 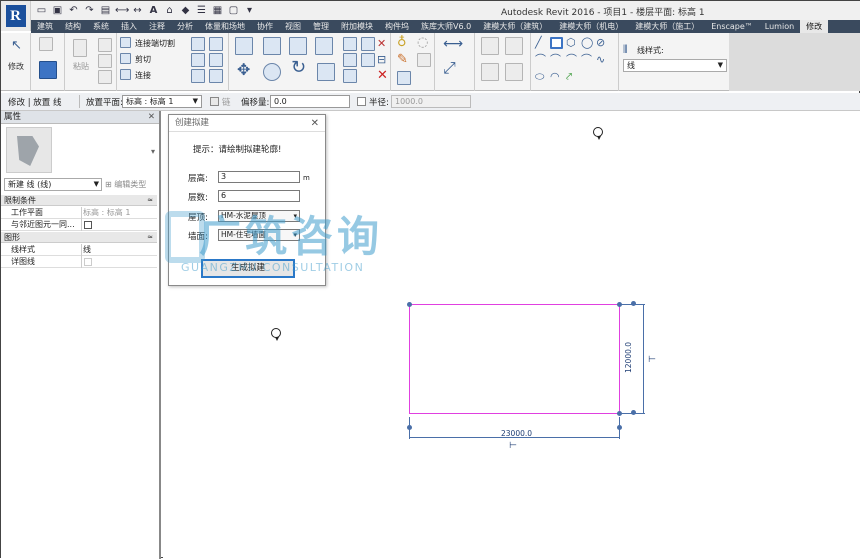 I want to click on hide-element-icon: ◌, so click(x=422, y=43).